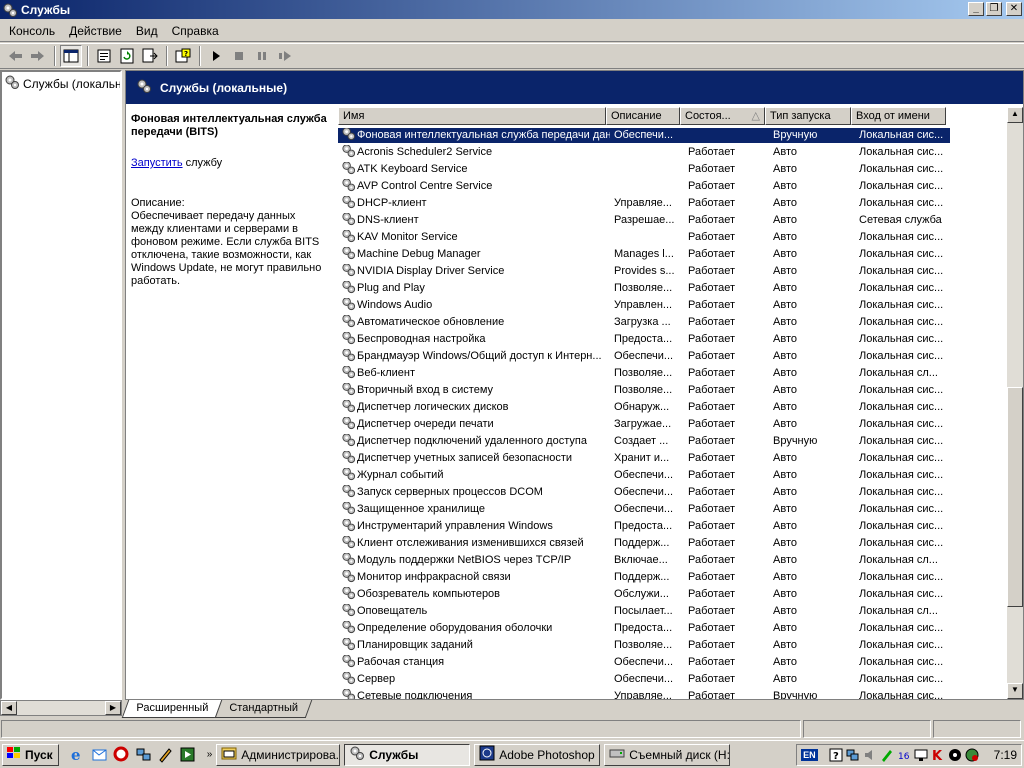 Image resolution: width=1024 pixels, height=768 pixels. Describe the element at coordinates (9, 708) in the screenshot. I see `scroll-left-icon: ◀` at that location.